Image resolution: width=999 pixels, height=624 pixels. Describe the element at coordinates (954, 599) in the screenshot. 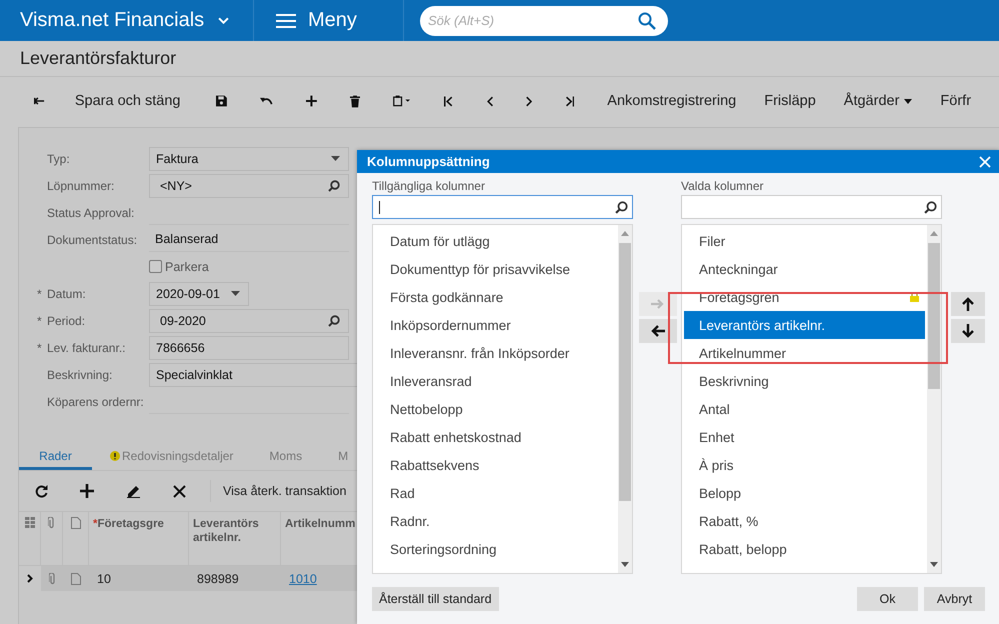

I see `cancel-button: Avbryt` at that location.